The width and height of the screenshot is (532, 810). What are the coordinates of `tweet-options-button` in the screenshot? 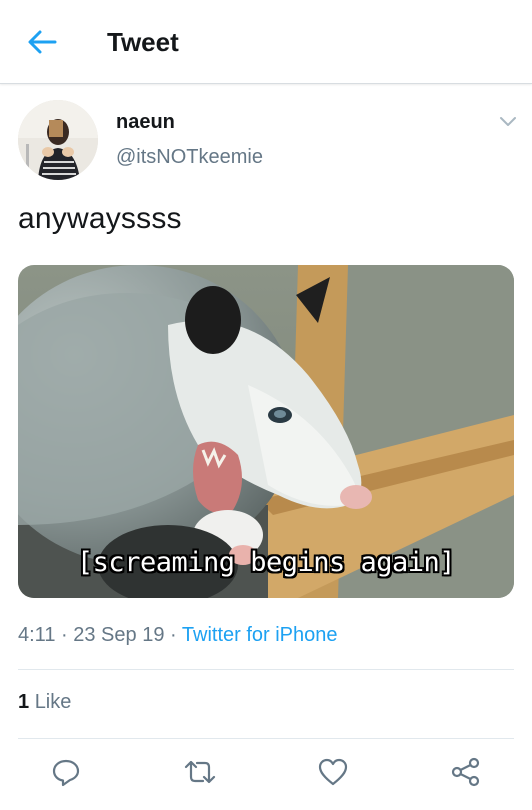 It's located at (508, 122).